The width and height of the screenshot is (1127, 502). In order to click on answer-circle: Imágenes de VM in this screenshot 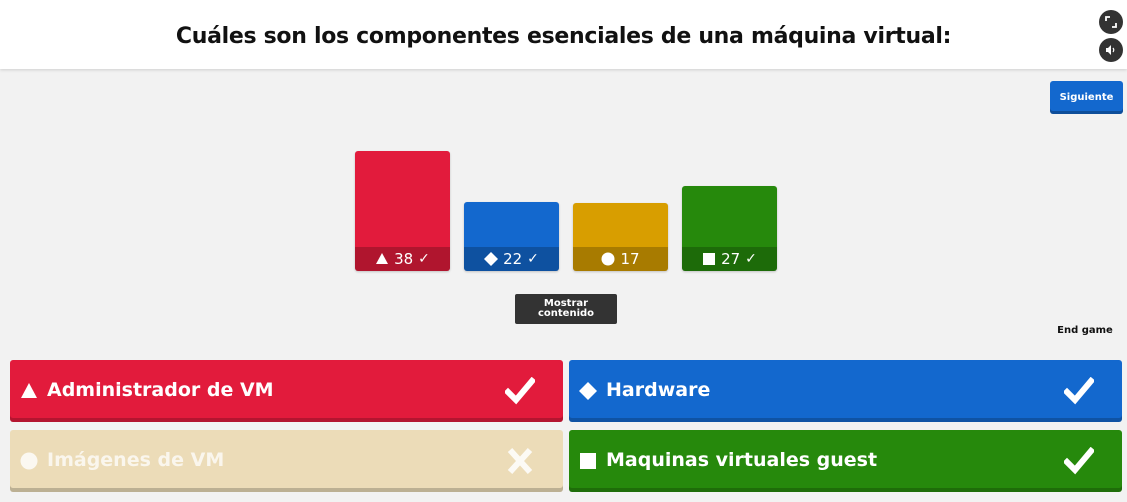, I will do `click(286, 461)`.